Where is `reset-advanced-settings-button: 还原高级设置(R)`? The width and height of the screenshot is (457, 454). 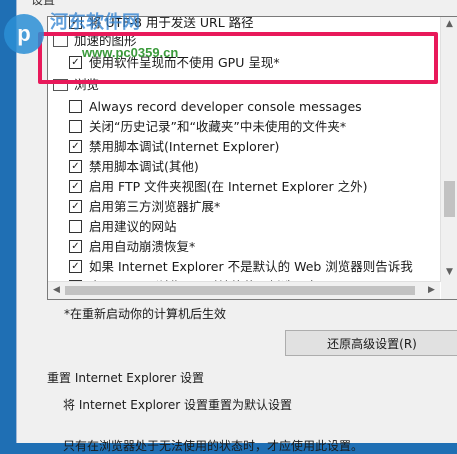
reset-advanced-settings-button: 还原高级设置(R) is located at coordinates (371, 343).